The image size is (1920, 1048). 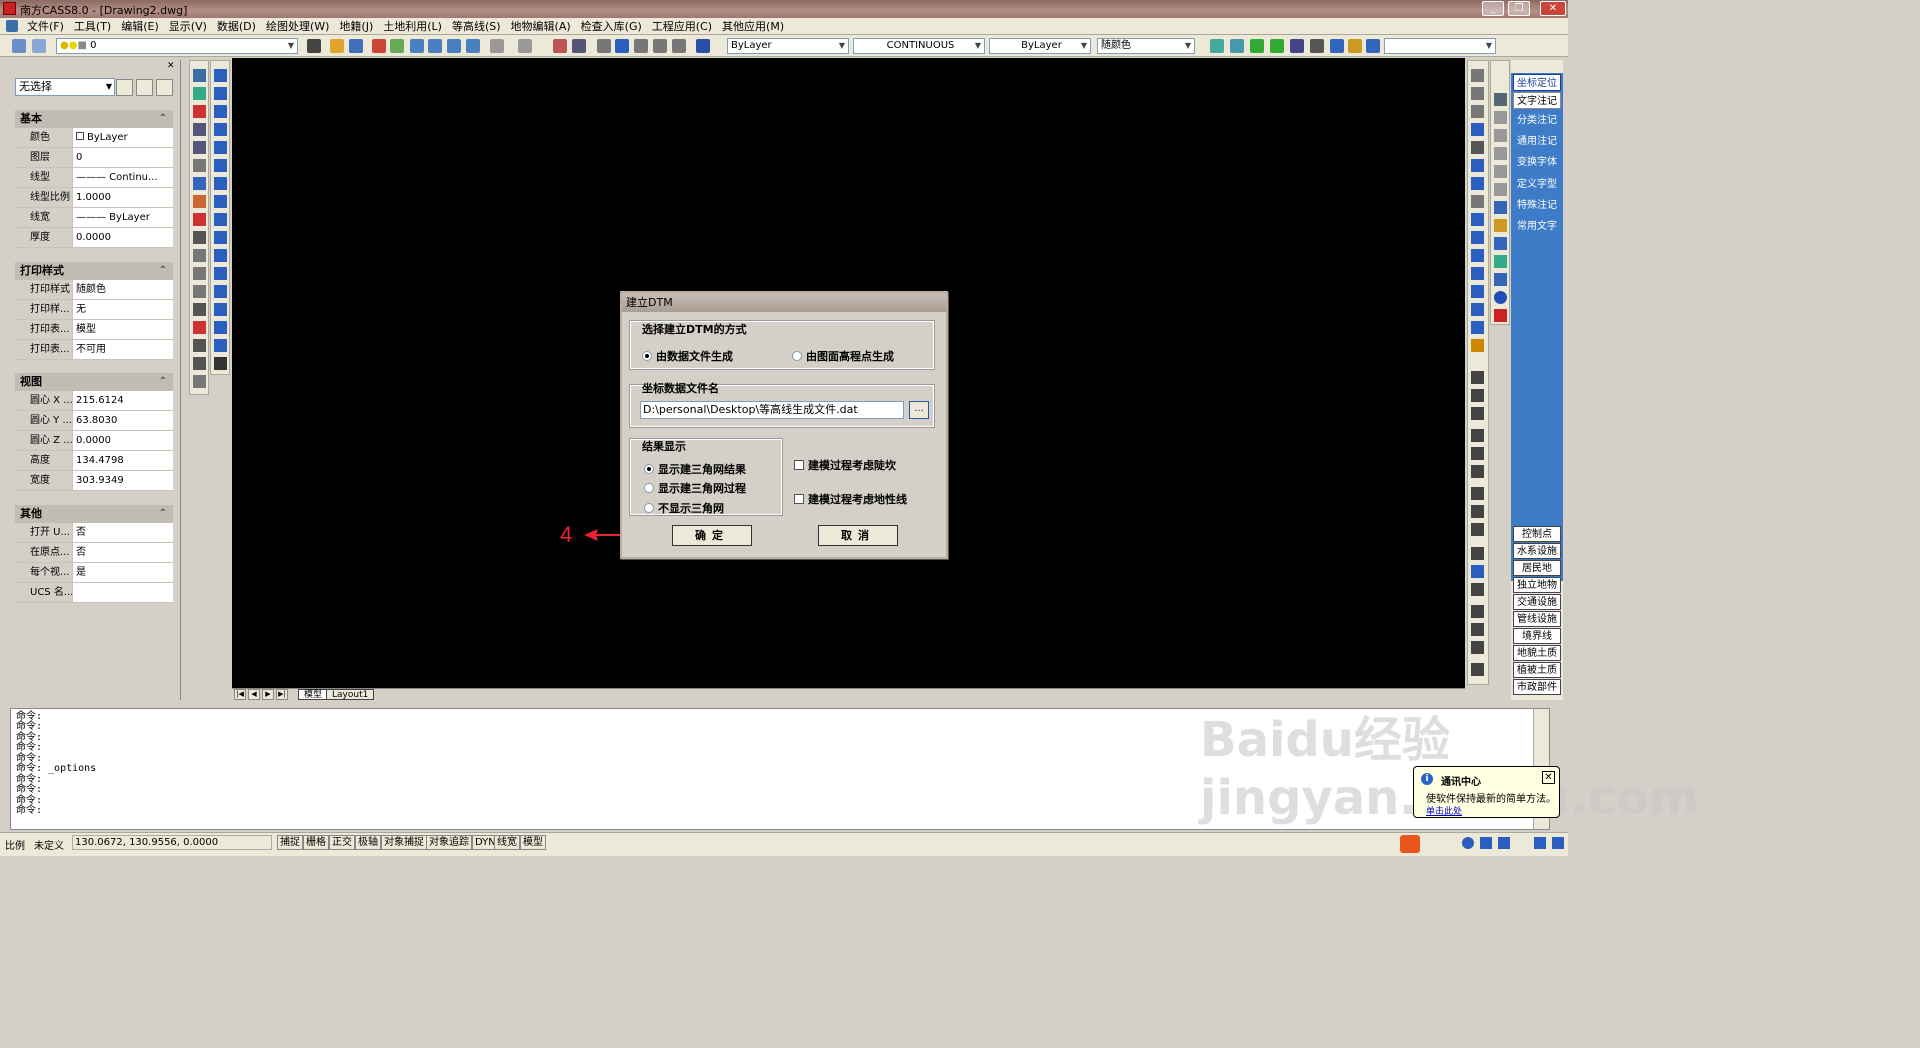 I want to click on heavy-icon, so click(x=199, y=111).